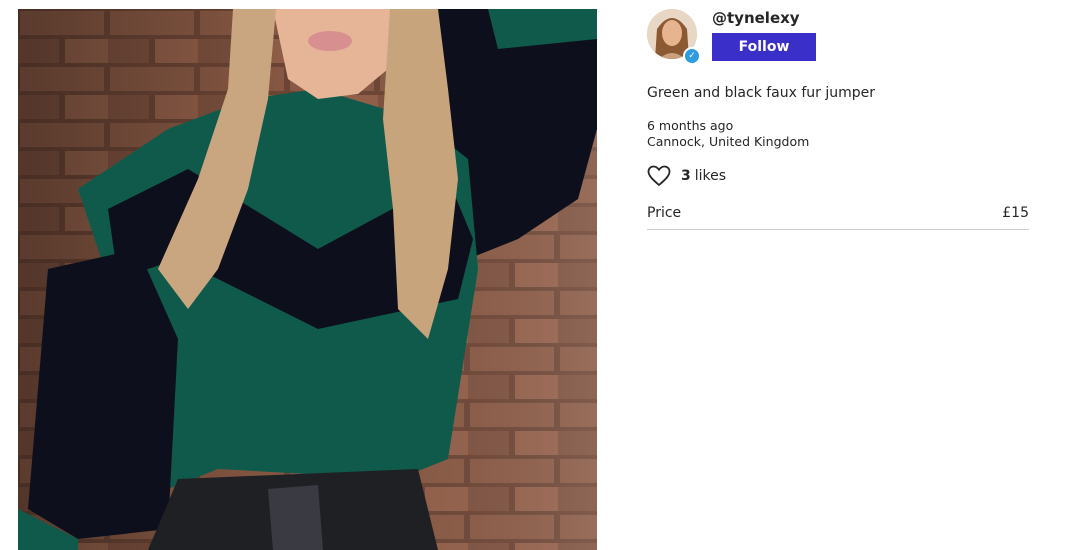 The image size is (1087, 550). I want to click on listing-meta: 6 months ago Cannock, United Kingdom, so click(728, 134).